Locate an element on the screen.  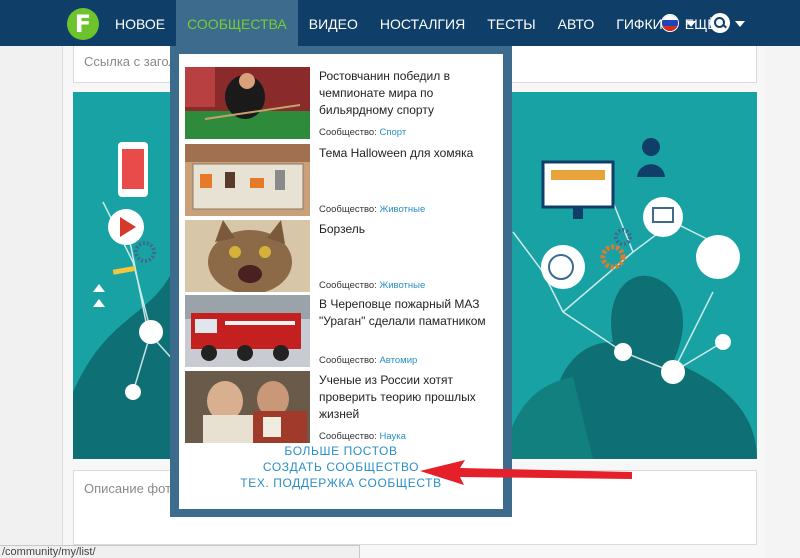
post-meta: Сообщество: Автомир is located at coordinates (368, 361).